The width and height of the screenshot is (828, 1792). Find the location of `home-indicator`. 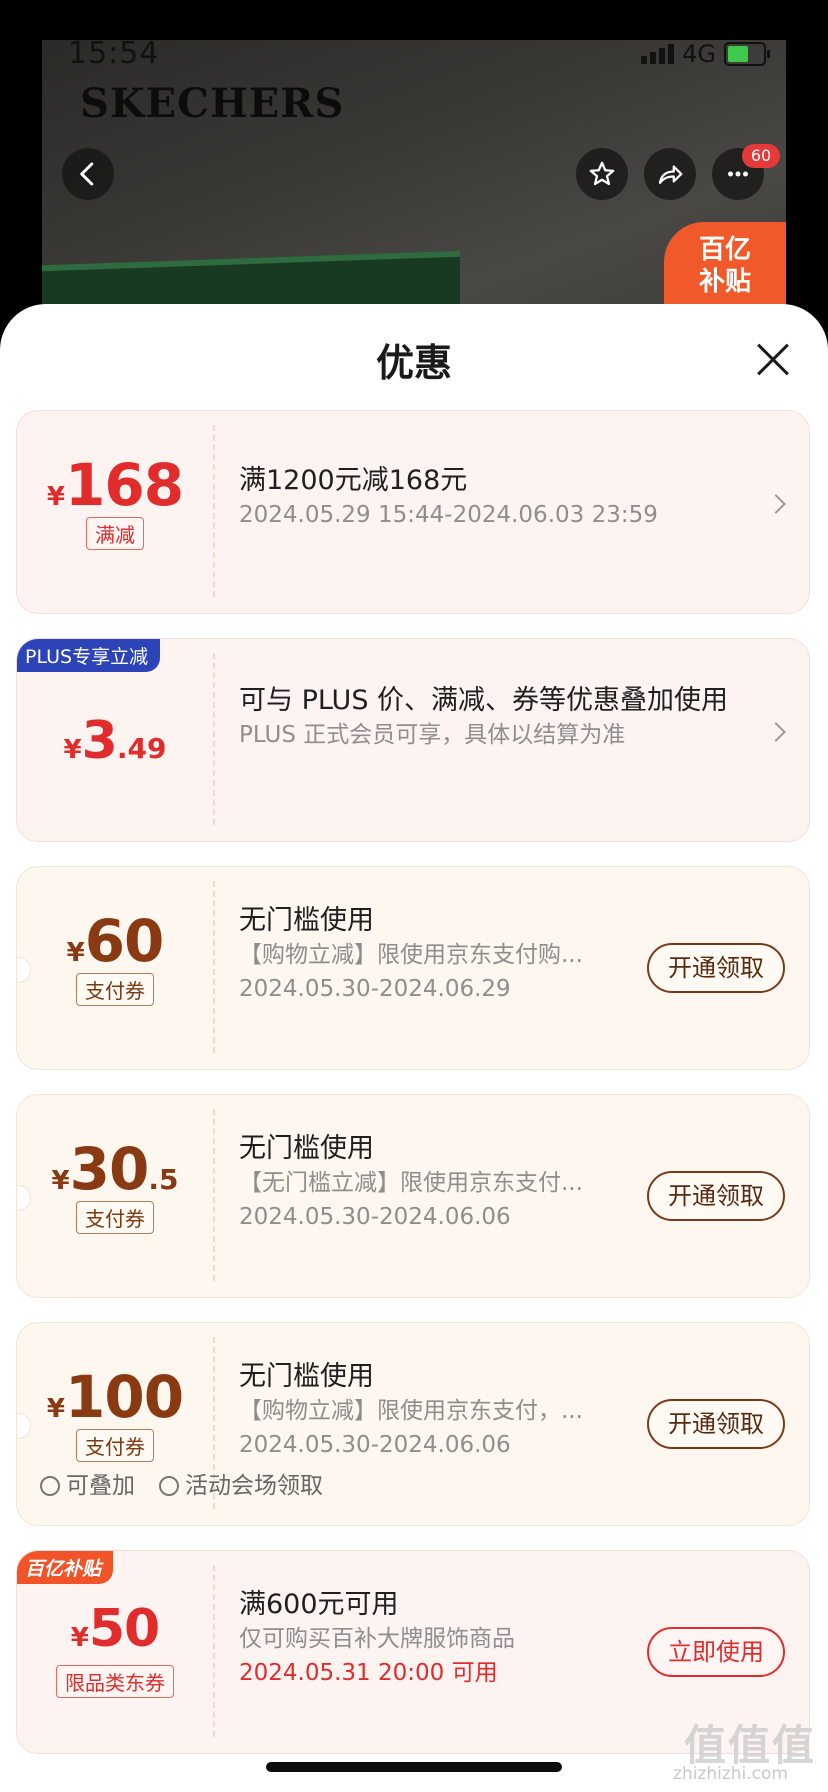

home-indicator is located at coordinates (414, 1767).